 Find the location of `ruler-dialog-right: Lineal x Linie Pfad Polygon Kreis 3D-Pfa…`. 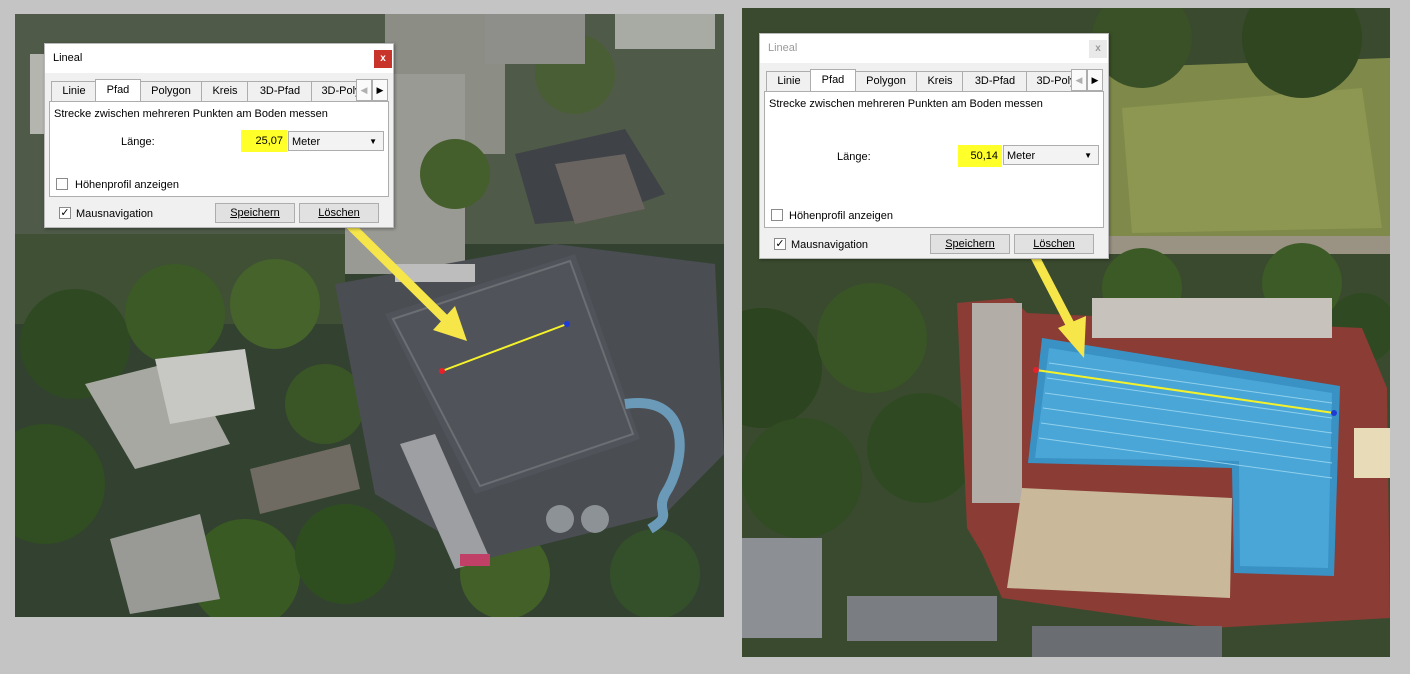

ruler-dialog-right: Lineal x Linie Pfad Polygon Kreis 3D-Pfa… is located at coordinates (934, 146).